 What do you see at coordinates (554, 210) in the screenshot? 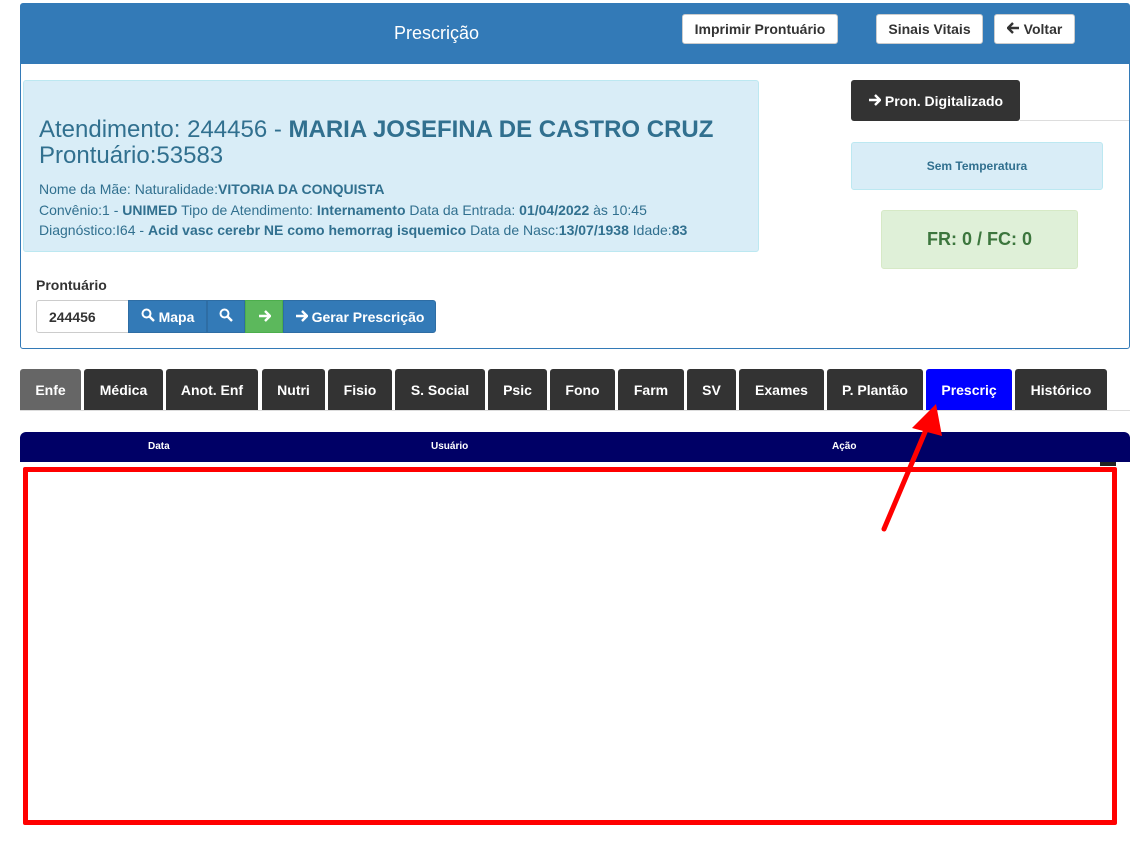
I see `entrada-value: 01/04/2022` at bounding box center [554, 210].